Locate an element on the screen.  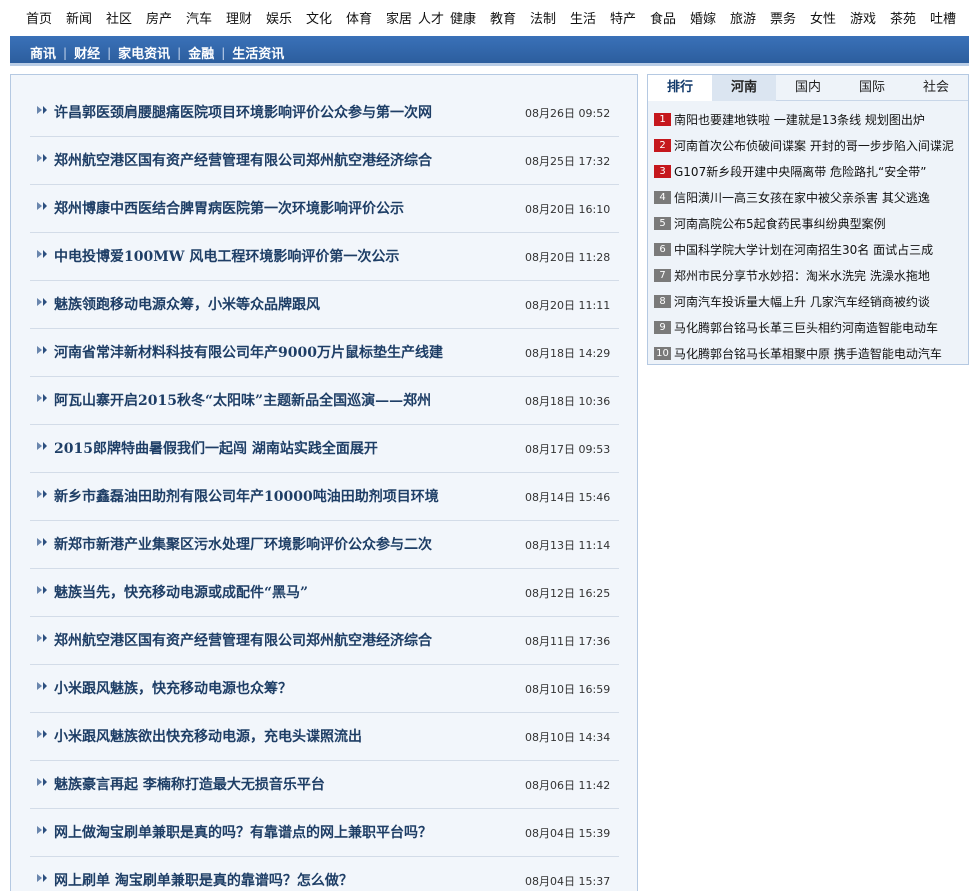
tab-3: 国际 is located at coordinates (872, 88).